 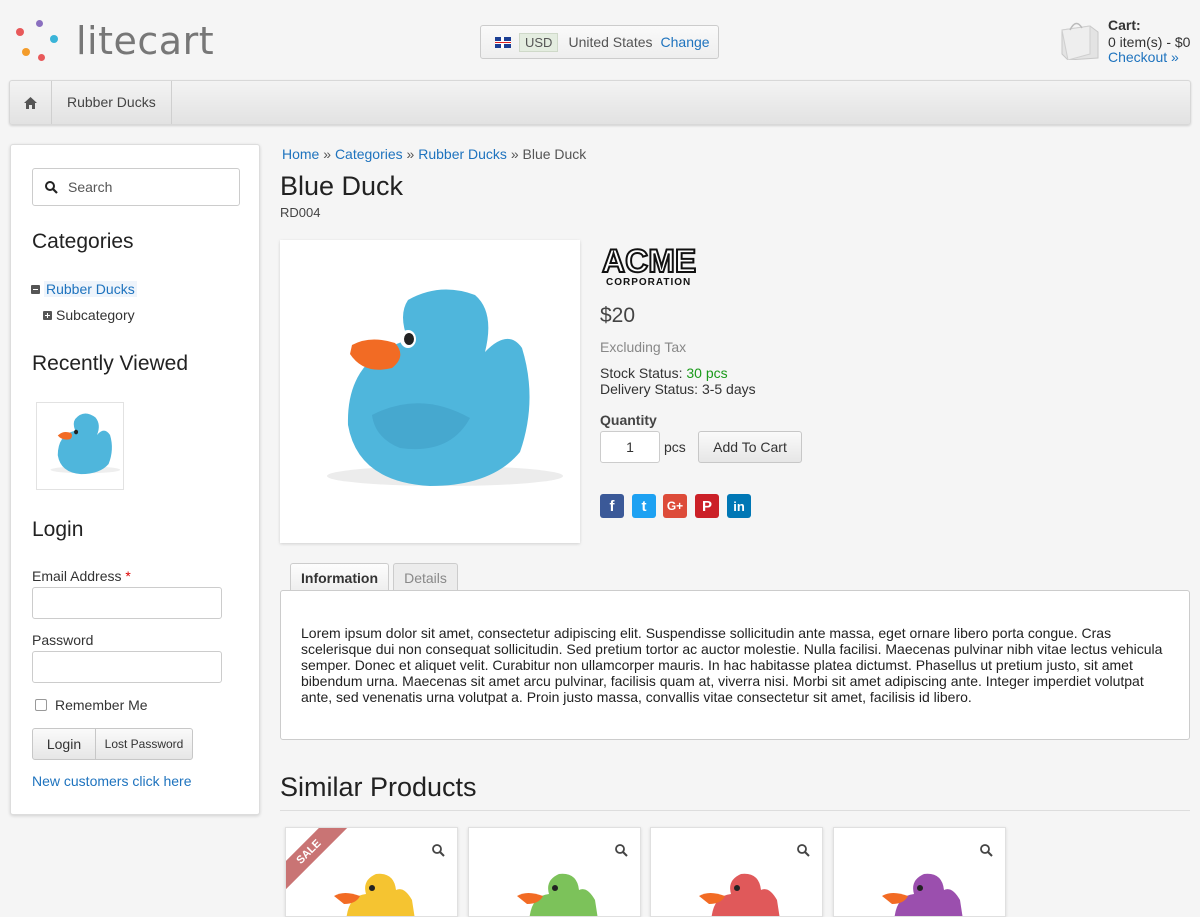 I want to click on breadcrumb-categories: Categories, so click(x=369, y=154).